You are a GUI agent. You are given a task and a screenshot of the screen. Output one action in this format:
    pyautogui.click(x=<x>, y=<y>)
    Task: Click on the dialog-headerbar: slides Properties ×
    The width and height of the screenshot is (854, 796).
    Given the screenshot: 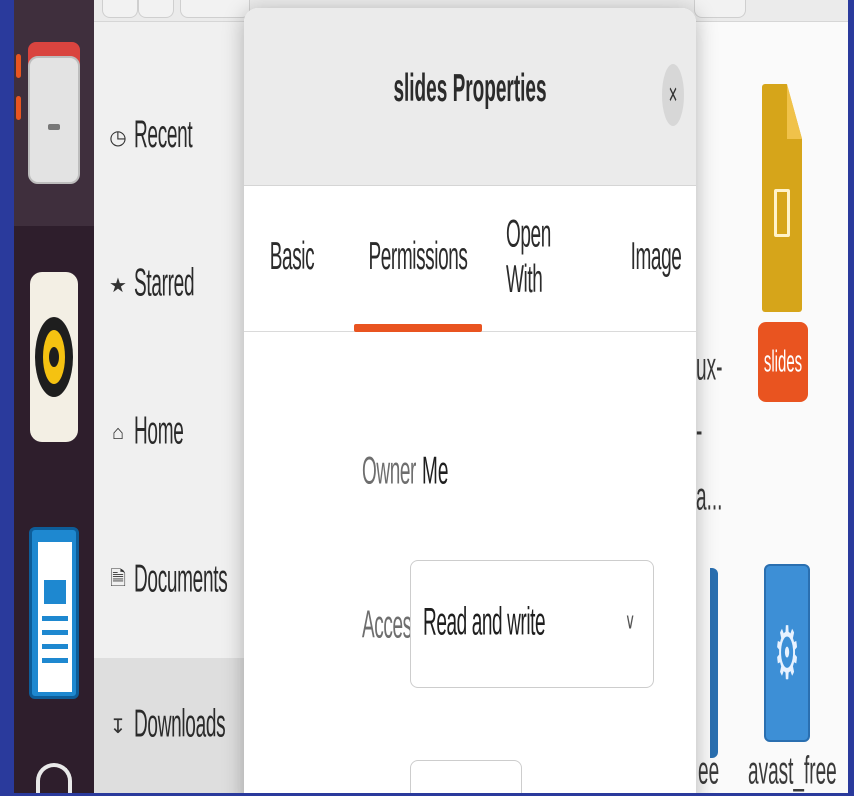 What is the action you would take?
    pyautogui.click(x=470, y=97)
    